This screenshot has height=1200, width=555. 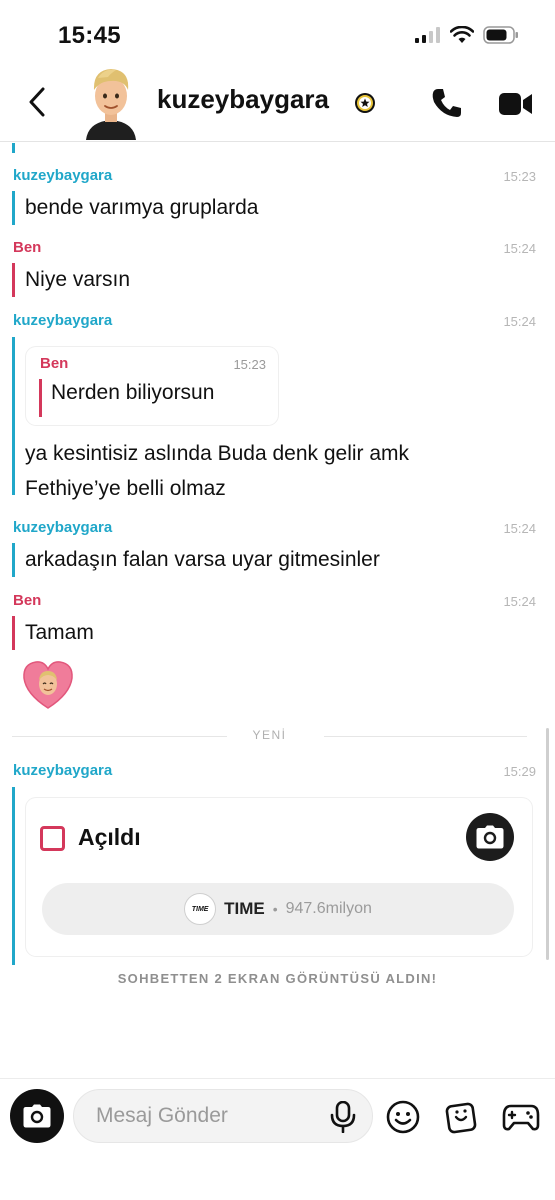 I want to click on status-bar: 15:45, so click(x=277, y=30).